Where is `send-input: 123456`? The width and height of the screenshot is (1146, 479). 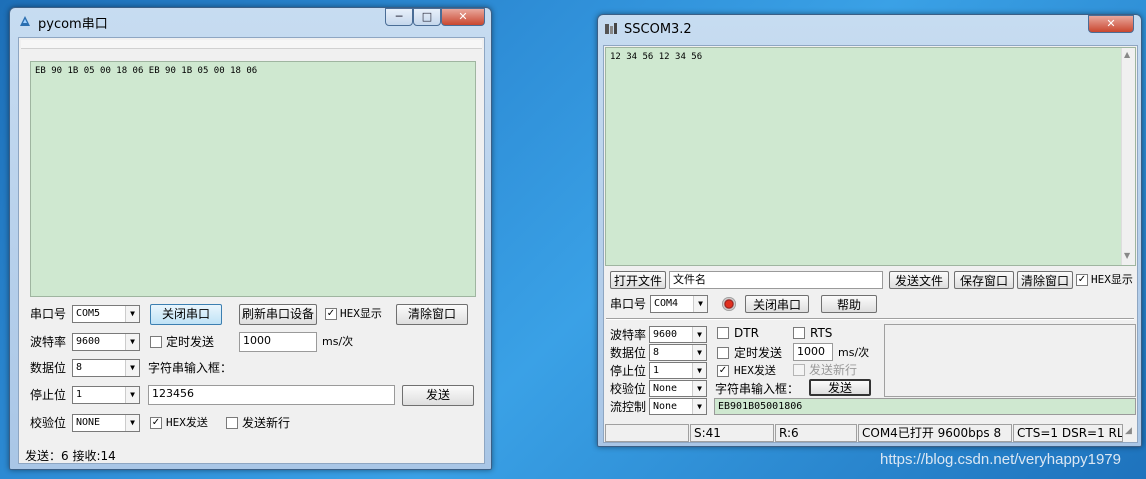
send-input: 123456 is located at coordinates (271, 395).